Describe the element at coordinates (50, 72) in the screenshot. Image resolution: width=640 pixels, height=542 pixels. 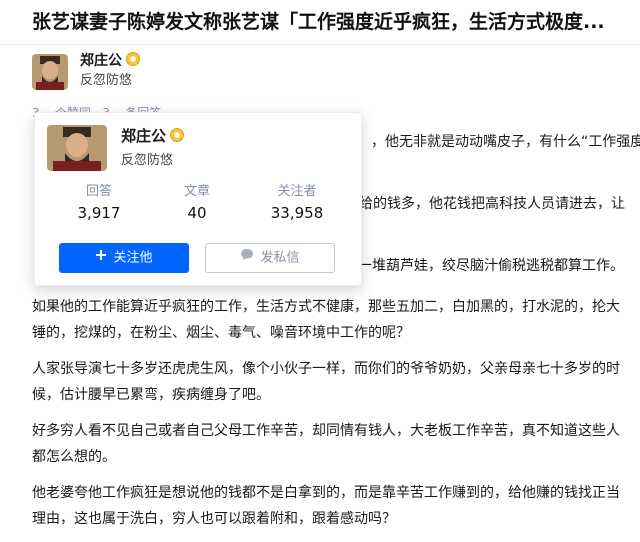
I see `author-avatar` at that location.